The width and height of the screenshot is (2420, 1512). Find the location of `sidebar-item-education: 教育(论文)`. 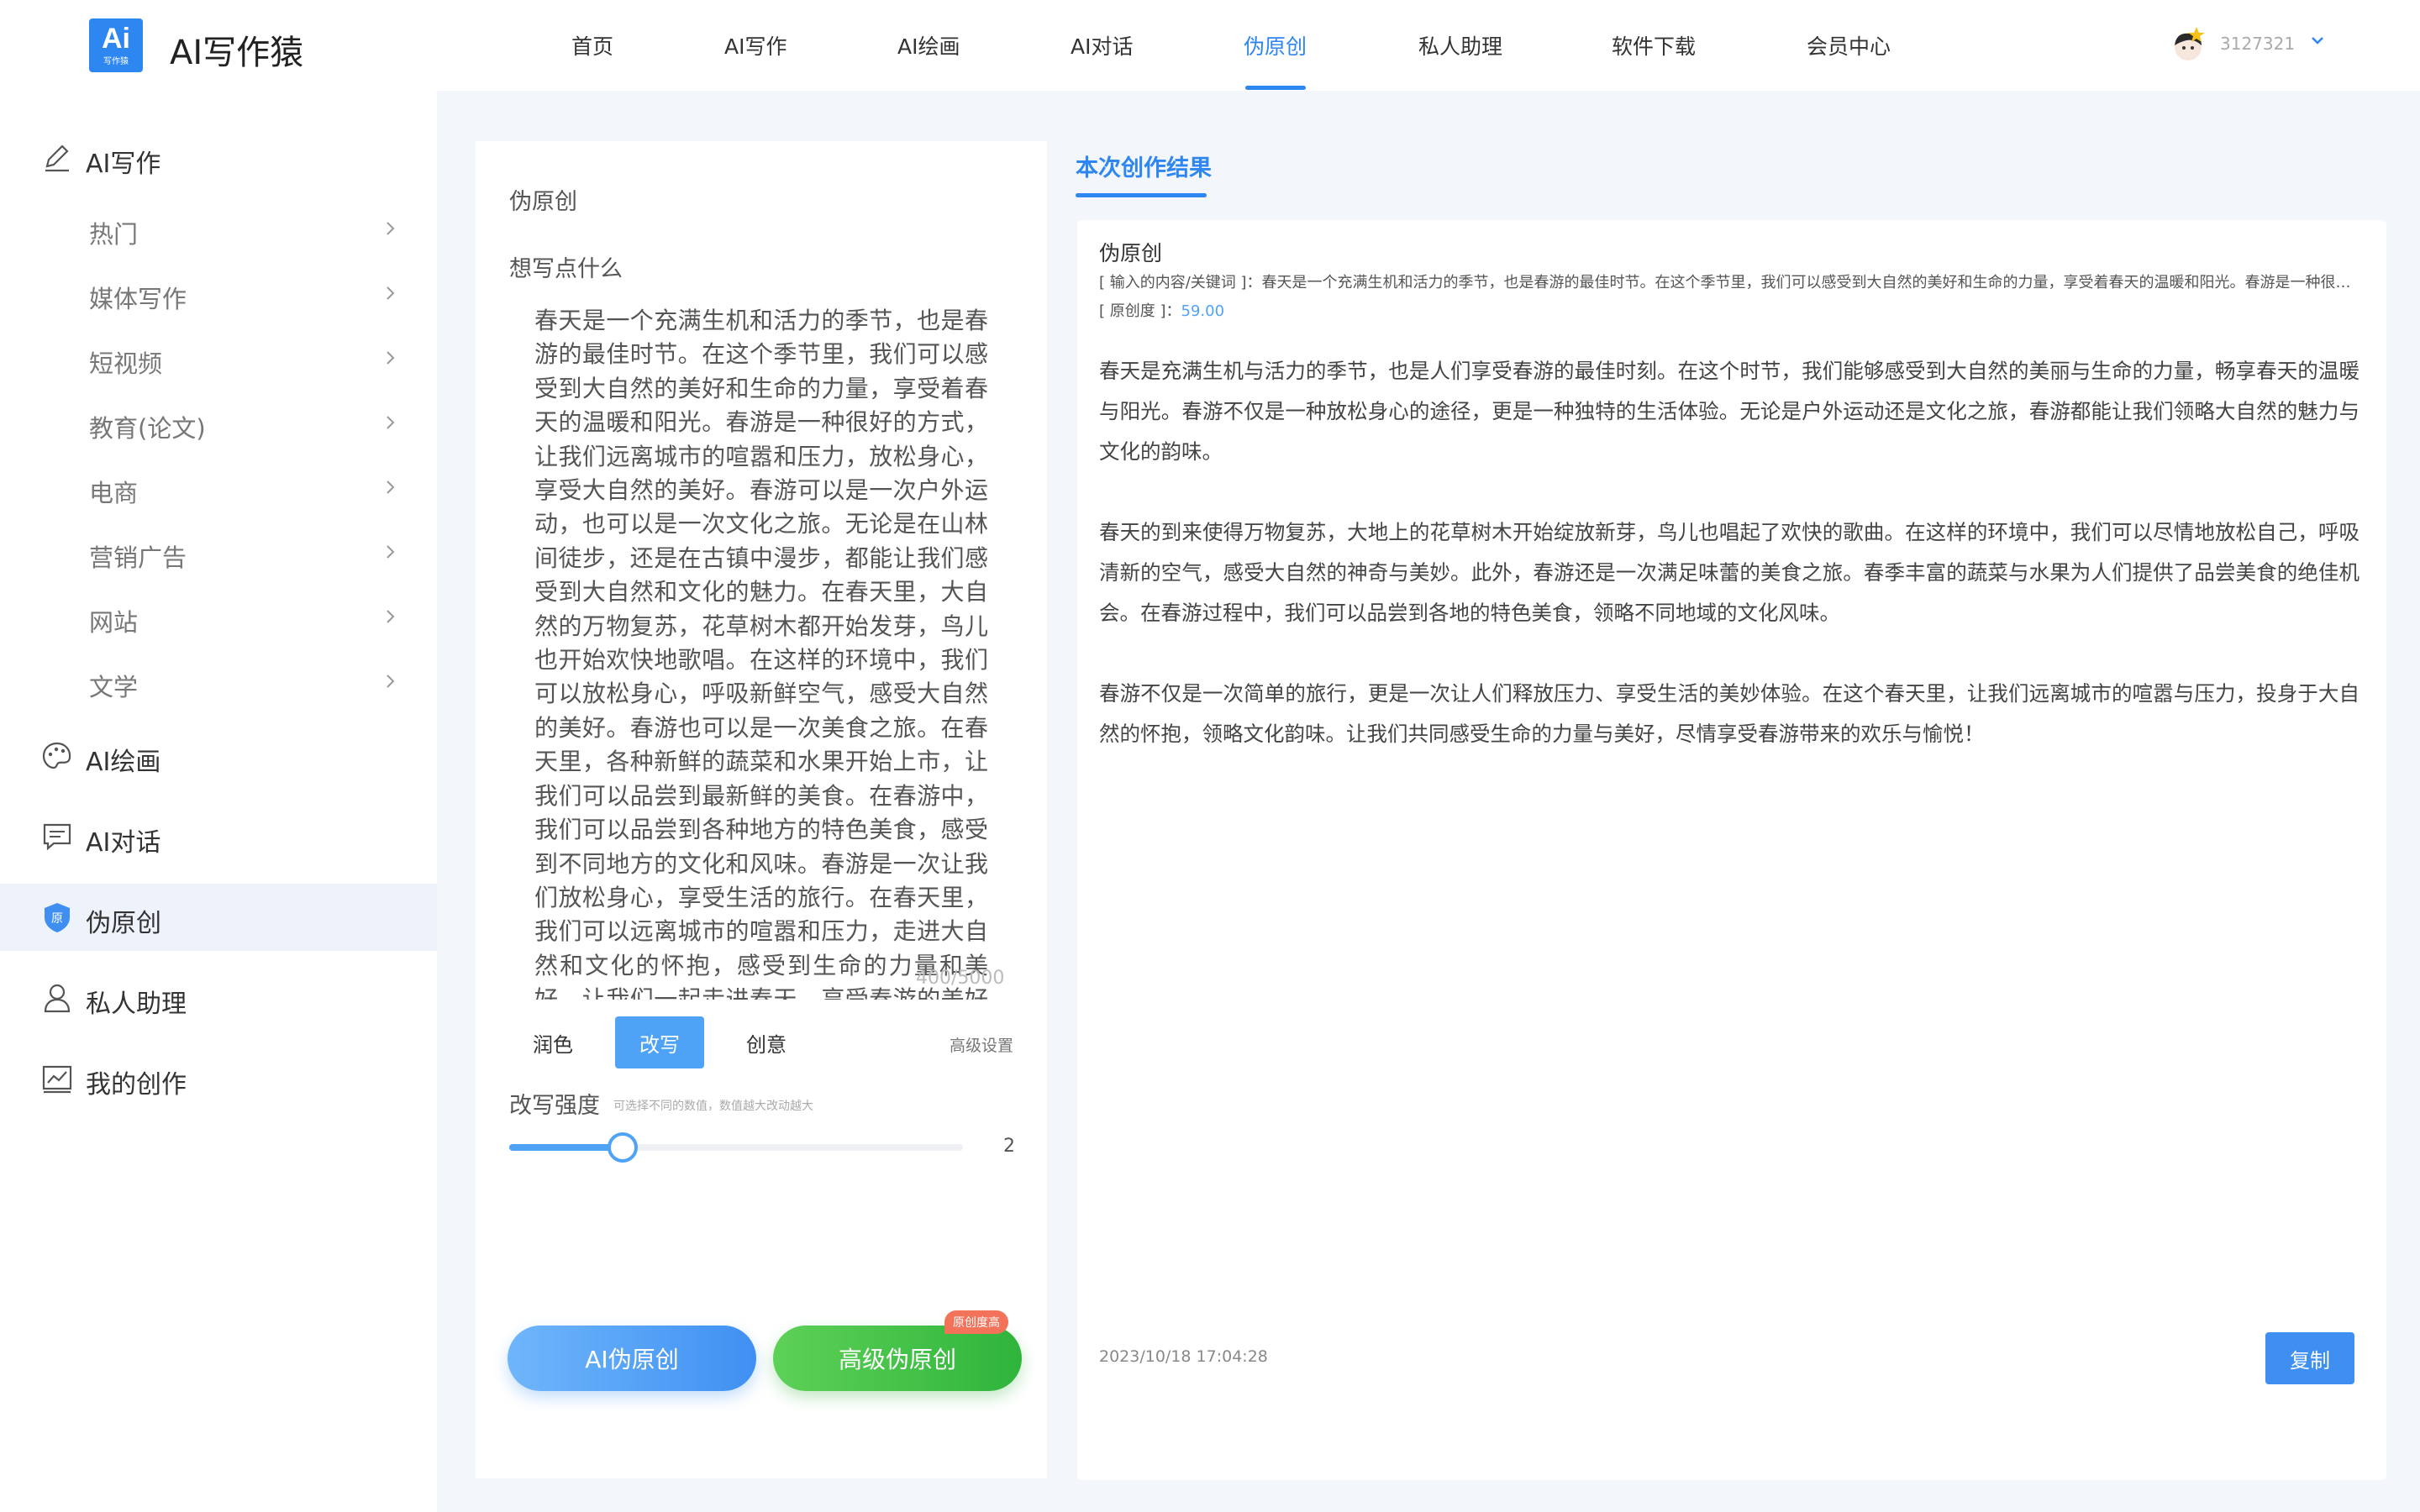

sidebar-item-education: 教育(论文) is located at coordinates (218, 422).